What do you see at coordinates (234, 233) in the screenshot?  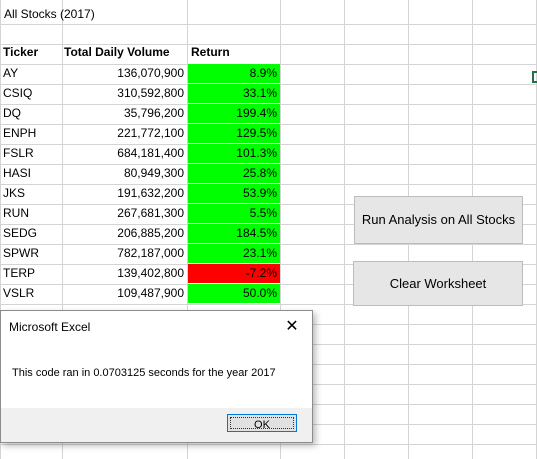 I see `return-cell: 184.5%` at bounding box center [234, 233].